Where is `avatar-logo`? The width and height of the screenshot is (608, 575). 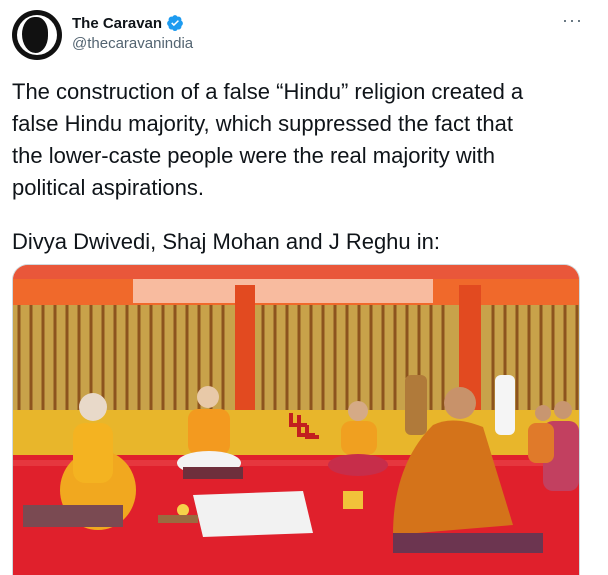
avatar-logo is located at coordinates (35, 35).